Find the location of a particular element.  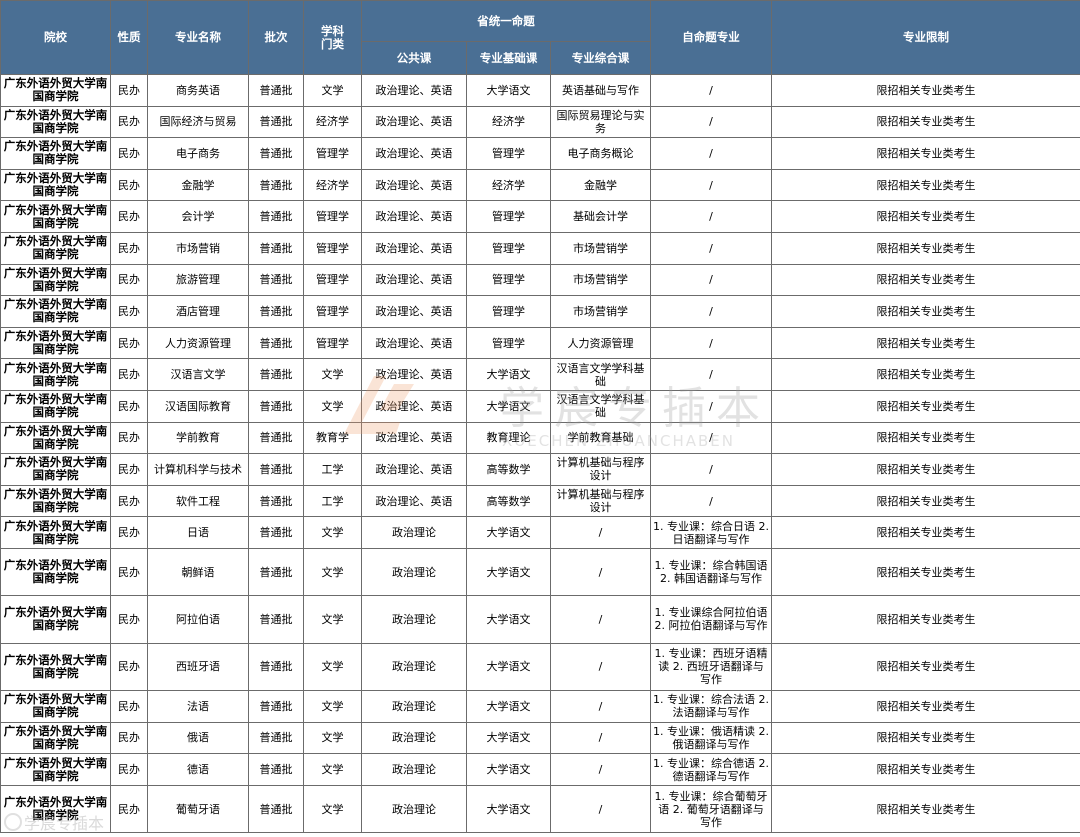

cell-major: 市场营销 is located at coordinates (198, 248).